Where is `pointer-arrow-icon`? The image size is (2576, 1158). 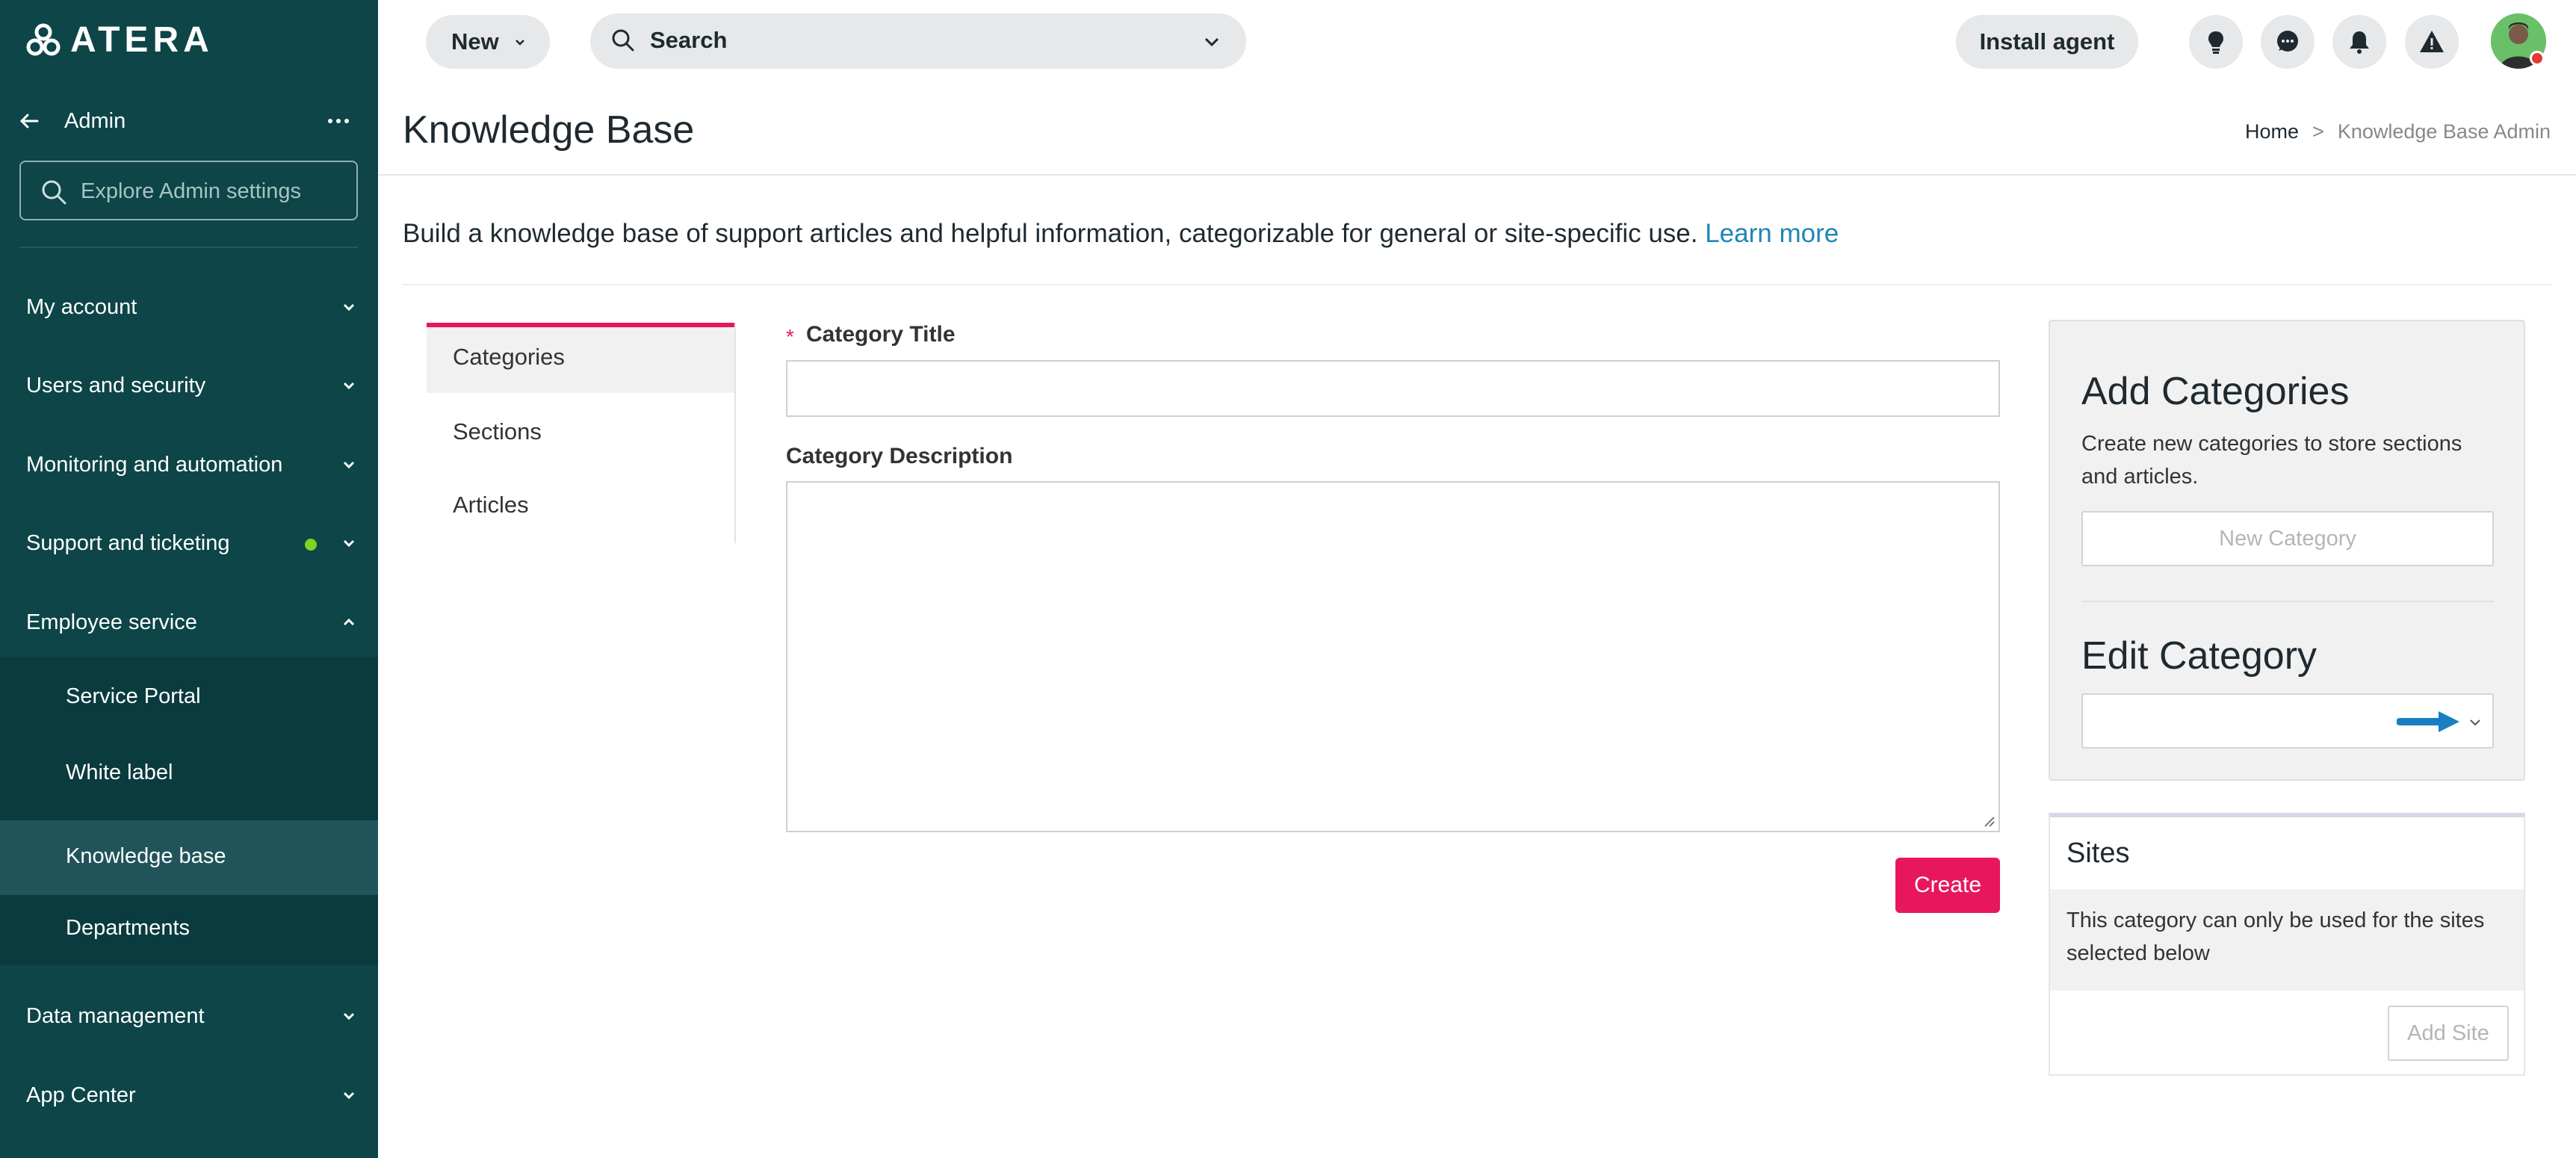 pointer-arrow-icon is located at coordinates (2428, 721).